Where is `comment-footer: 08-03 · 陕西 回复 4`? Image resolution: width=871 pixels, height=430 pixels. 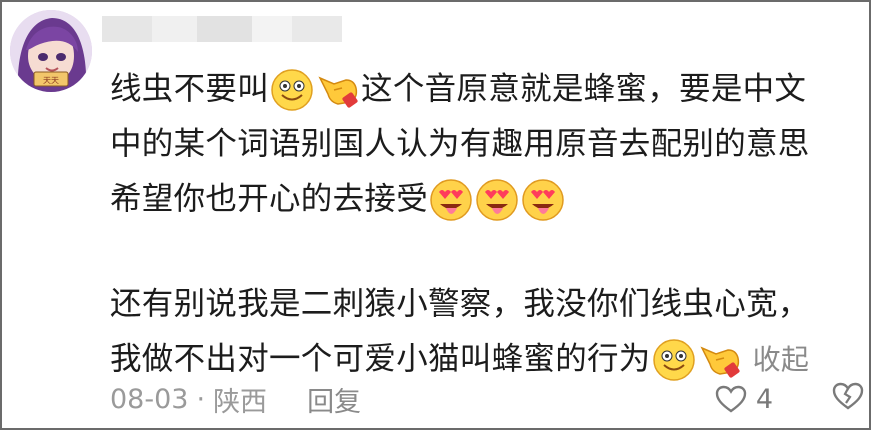 comment-footer: 08-03 · 陕西 回复 4 is located at coordinates (487, 399).